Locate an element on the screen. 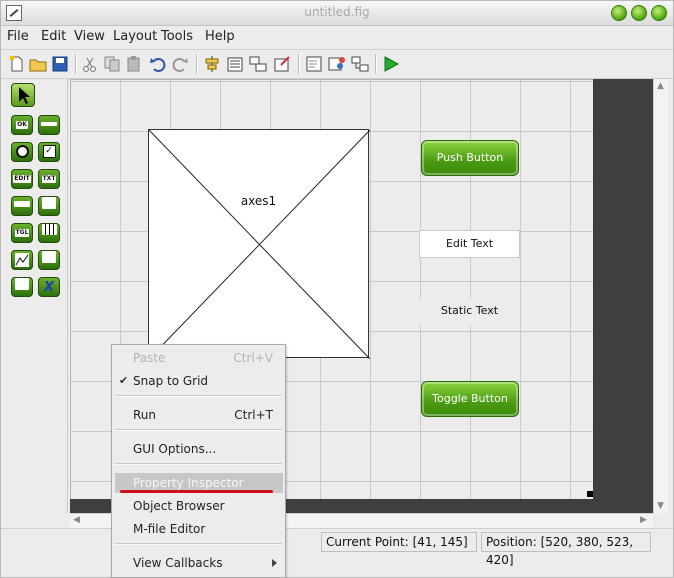 The image size is (674, 578). checkbox-icon: ✓ is located at coordinates (49, 151).